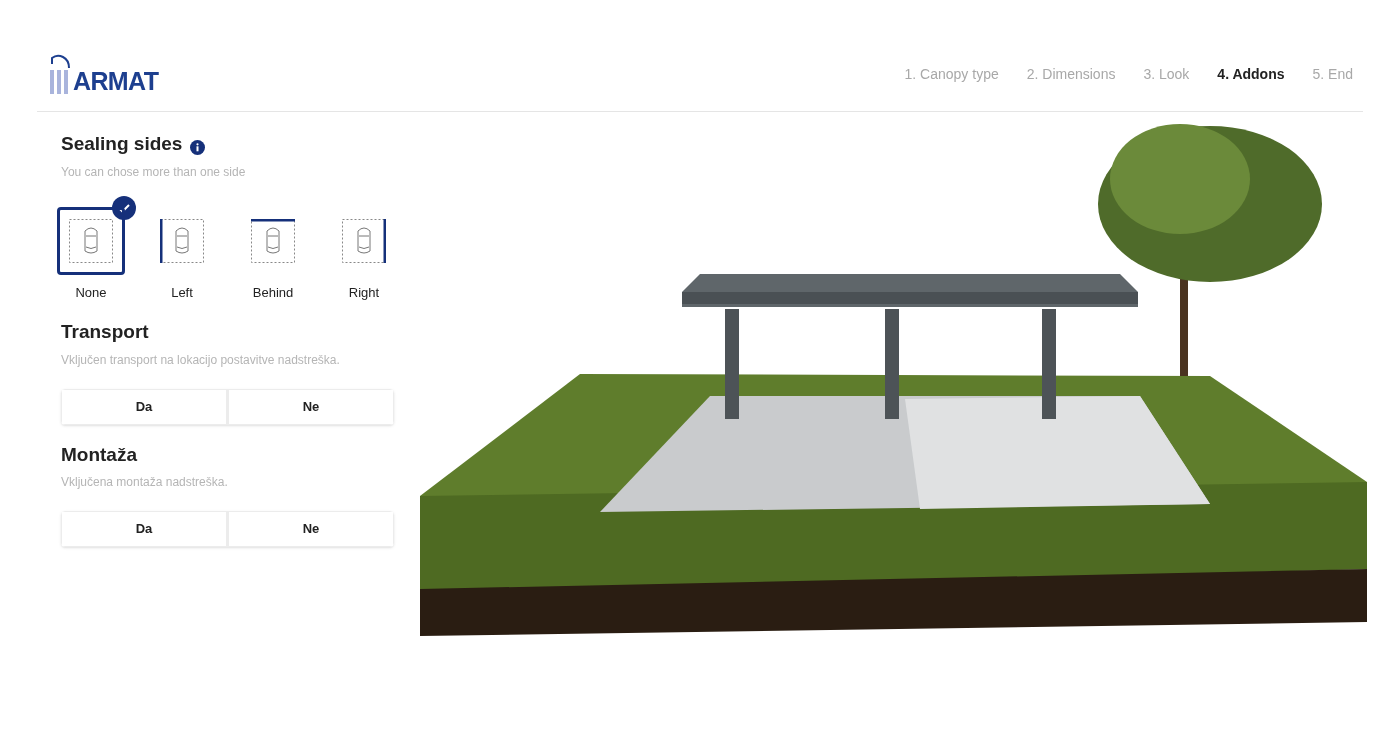 The width and height of the screenshot is (1400, 730). Describe the element at coordinates (154, 172) in the screenshot. I see `section-subtitle: You can chose more than one side` at that location.